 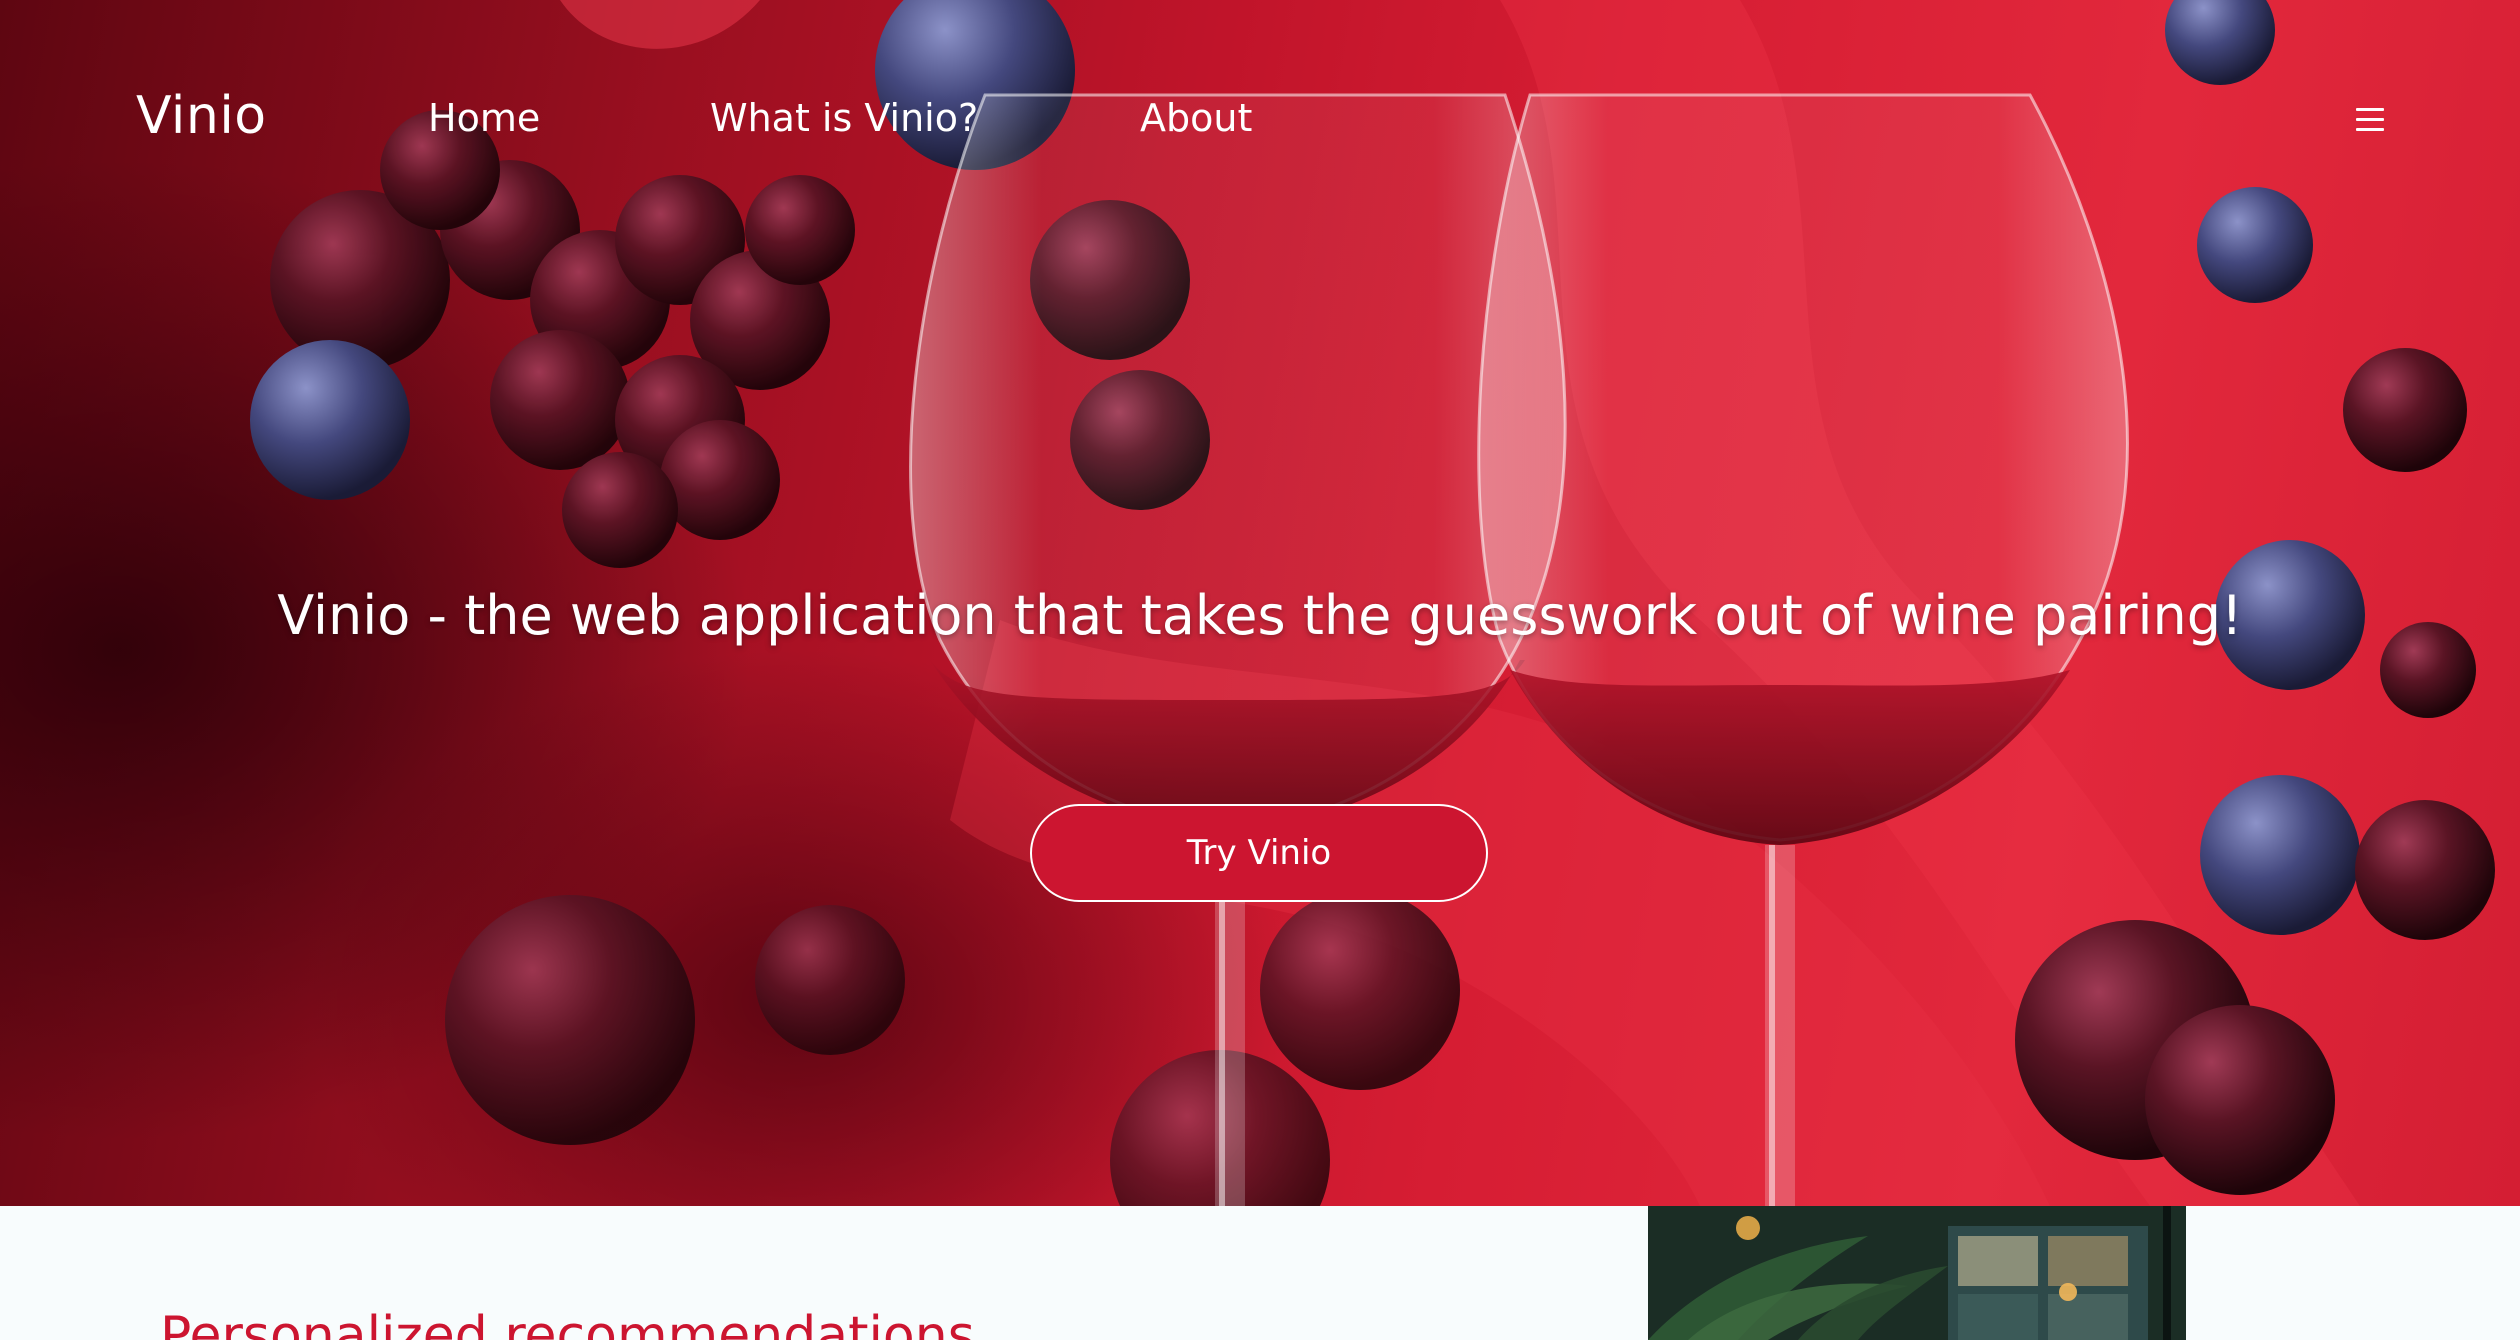 I want to click on brand-logo: Vinio, so click(x=201, y=116).